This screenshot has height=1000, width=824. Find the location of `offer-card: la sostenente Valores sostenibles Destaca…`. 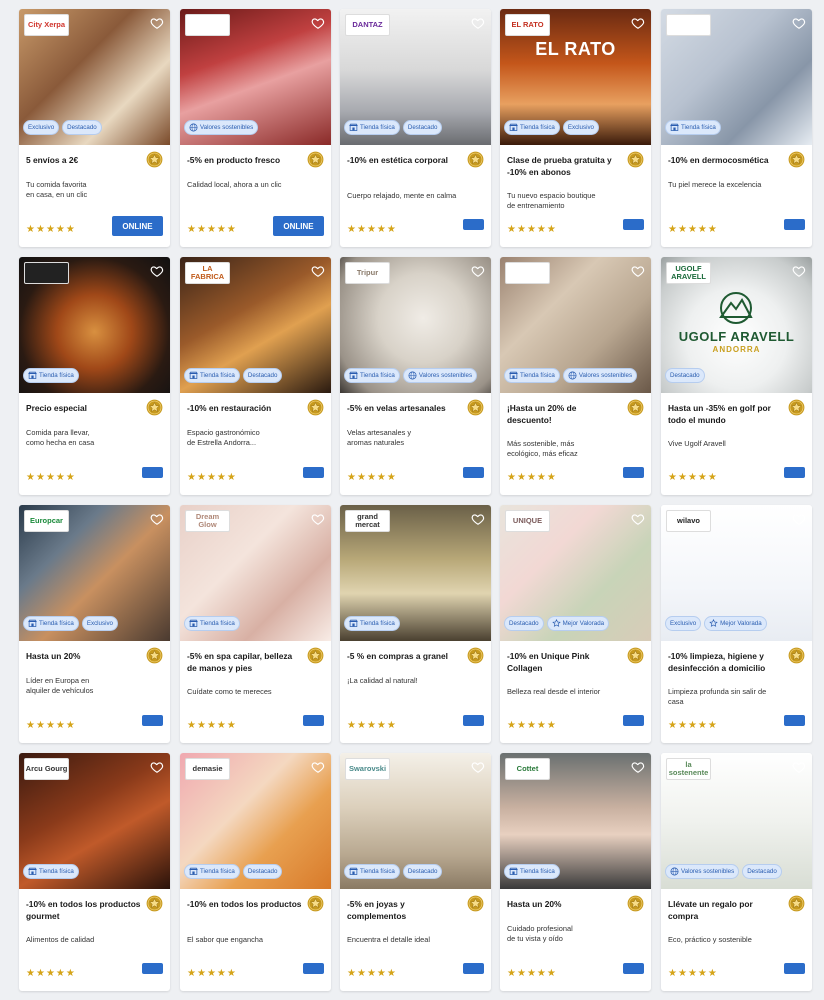

offer-card: la sostenente Valores sostenibles Destaca… is located at coordinates (736, 872).